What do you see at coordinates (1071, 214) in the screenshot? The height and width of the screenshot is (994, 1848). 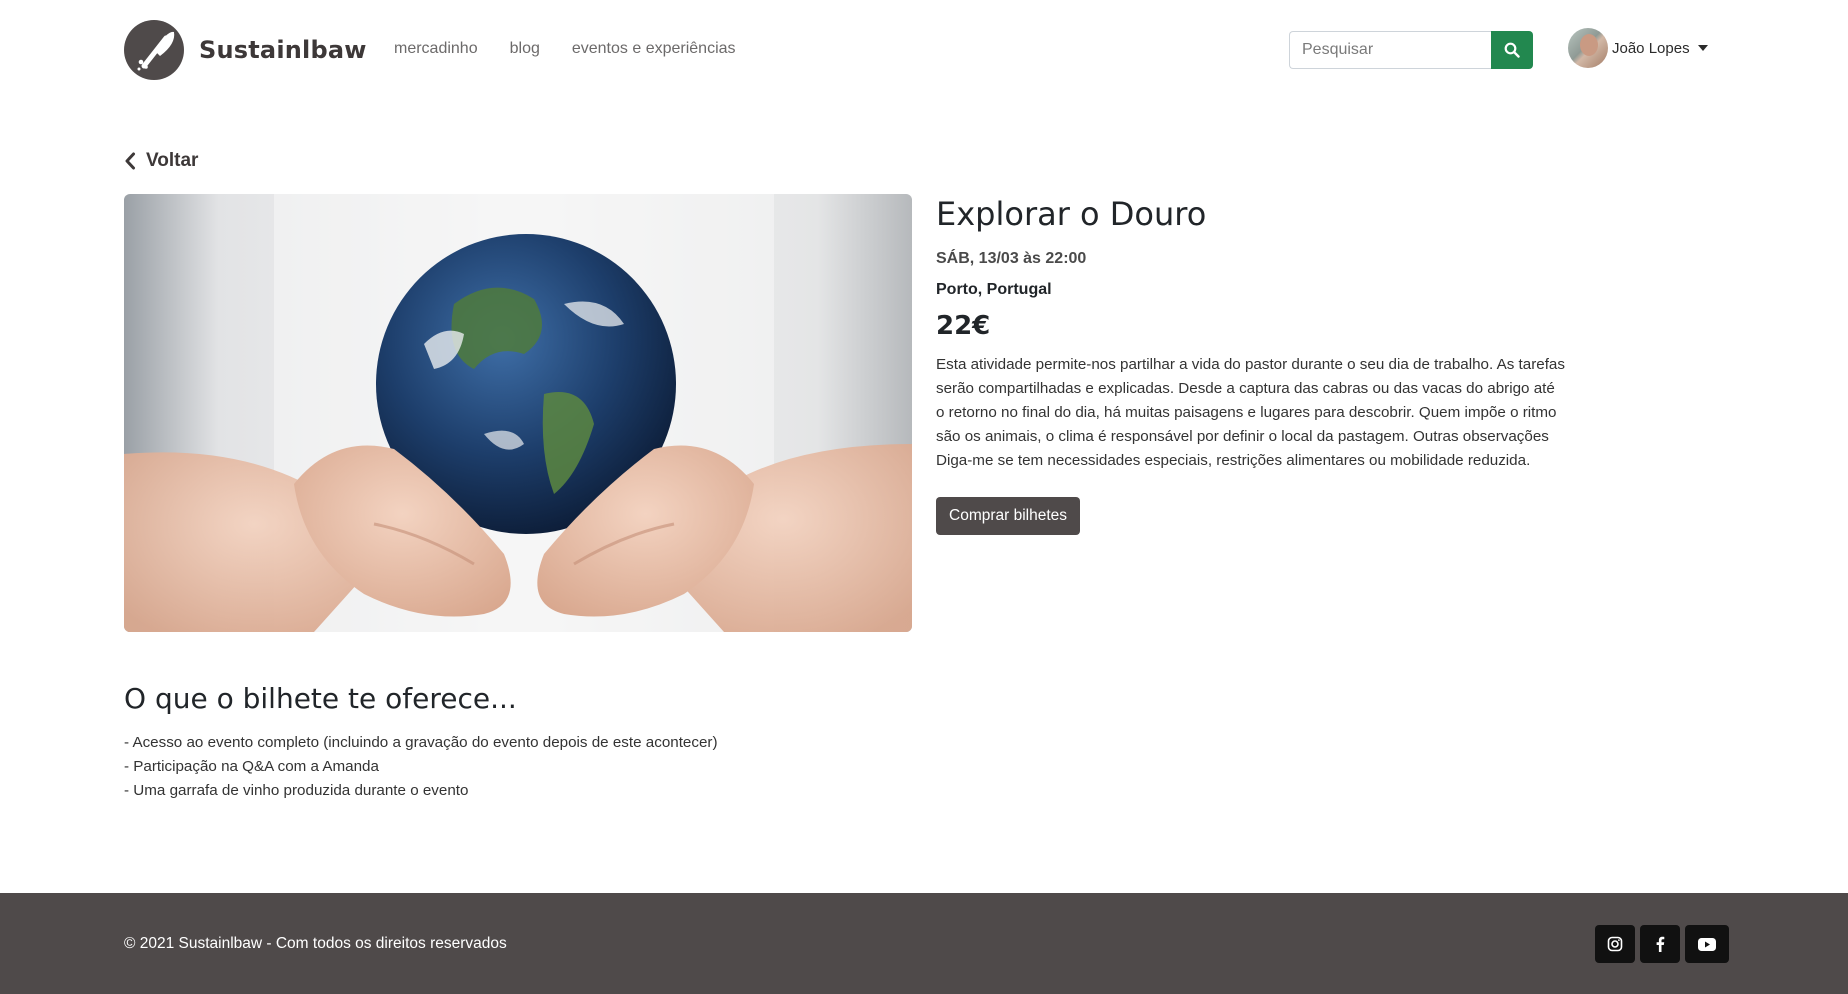 I see `event-title: Explorar o Douro` at bounding box center [1071, 214].